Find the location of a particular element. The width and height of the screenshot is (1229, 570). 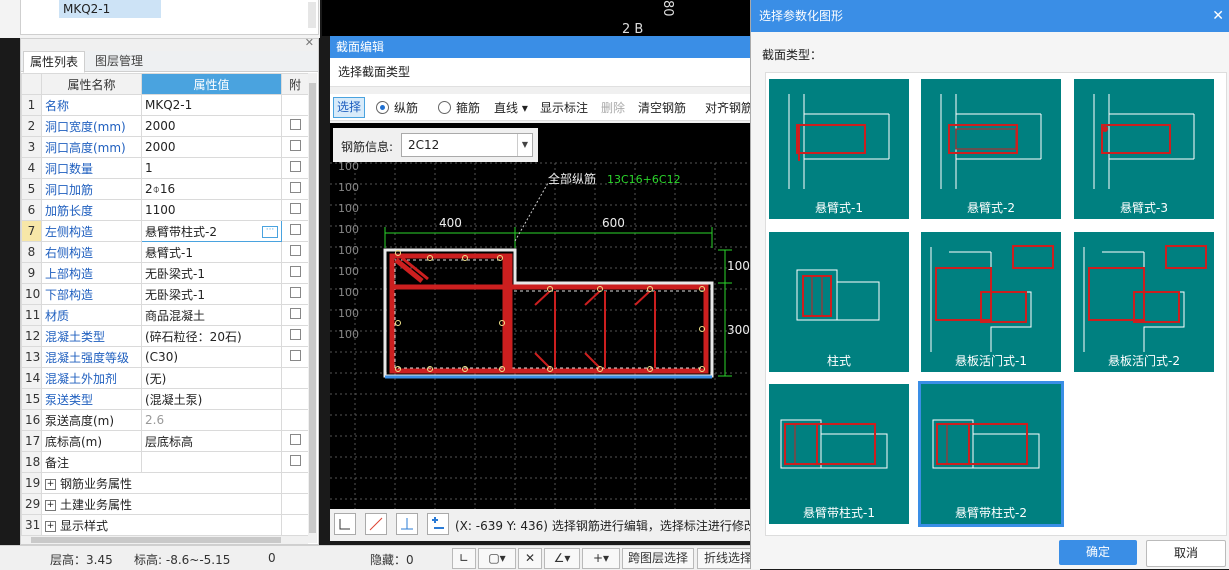

property-value: 悬臂式-1 is located at coordinates (211, 252).